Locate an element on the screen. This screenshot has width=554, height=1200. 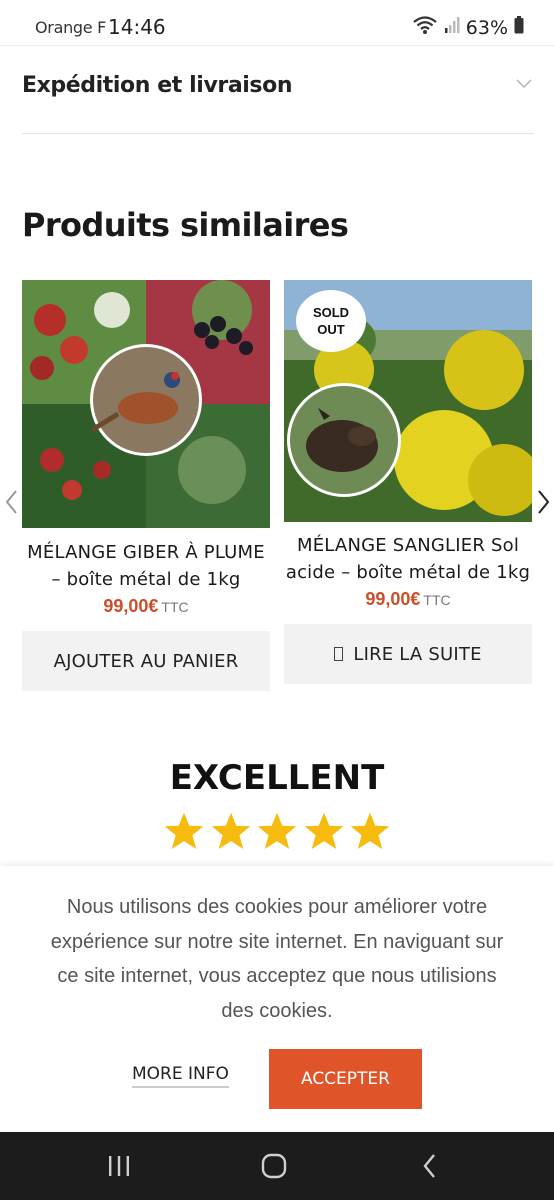
signal-icon is located at coordinates (452, 27).